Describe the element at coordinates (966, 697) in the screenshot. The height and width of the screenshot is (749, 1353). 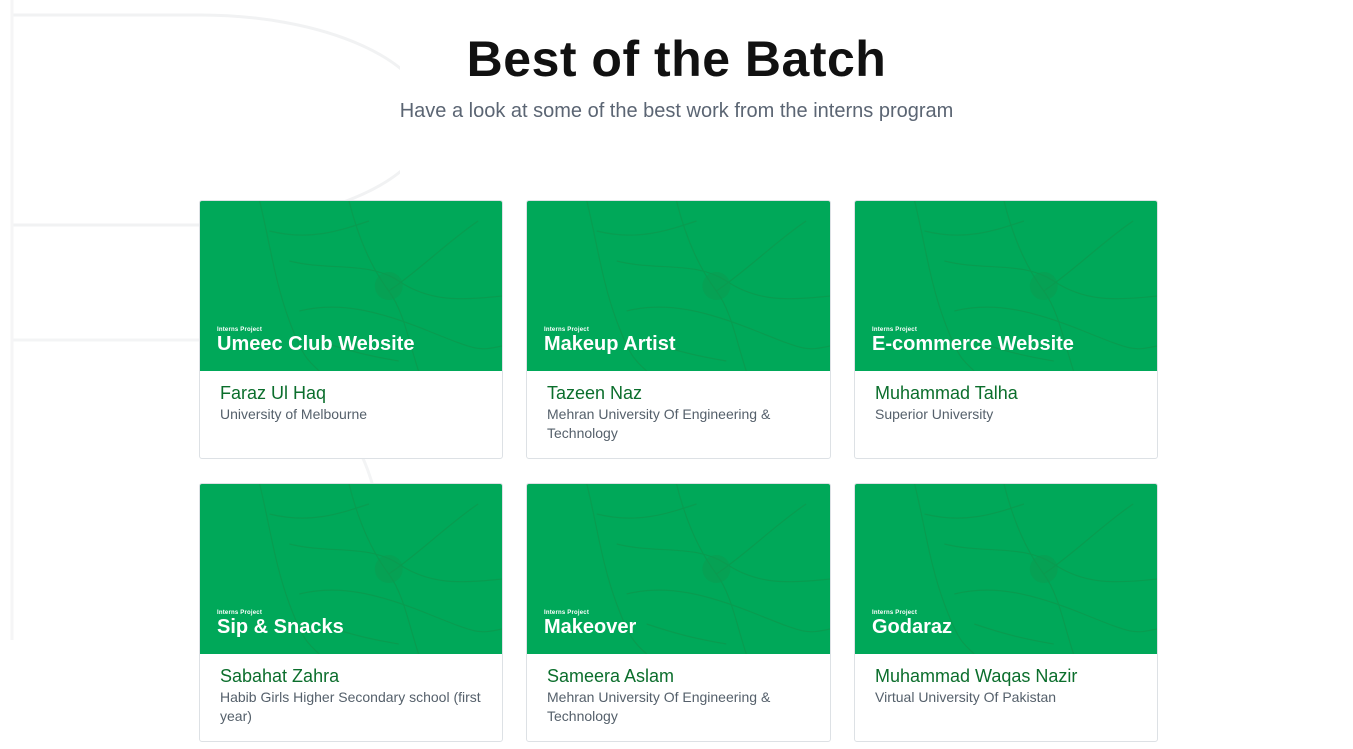
I see `intern-school: Virtual University Of Pakistan` at that location.